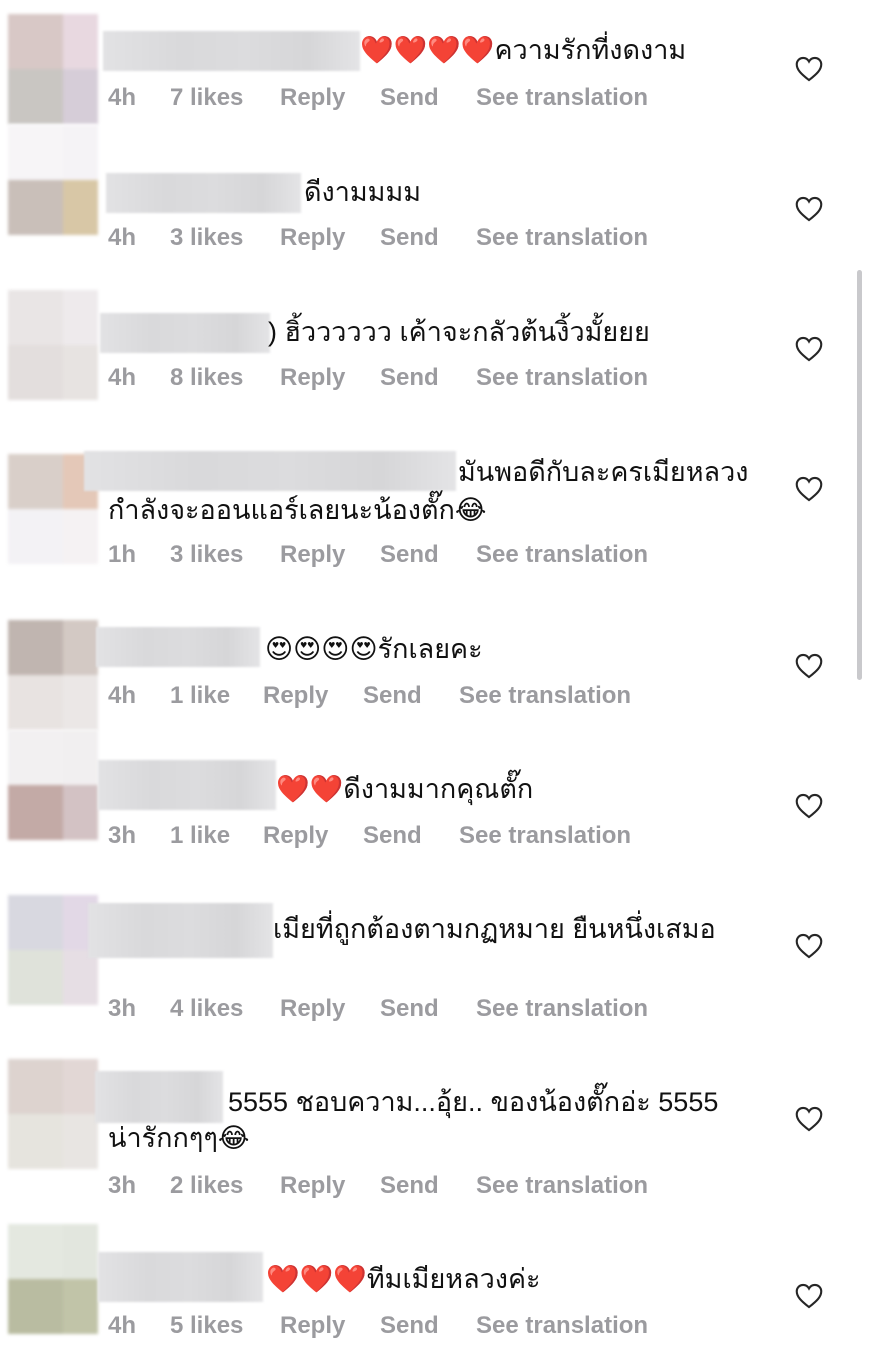 This screenshot has height=1369, width=870. Describe the element at coordinates (179, 1138) in the screenshot. I see `comment-text-line2: น่ารักกๆๆ😂` at that location.